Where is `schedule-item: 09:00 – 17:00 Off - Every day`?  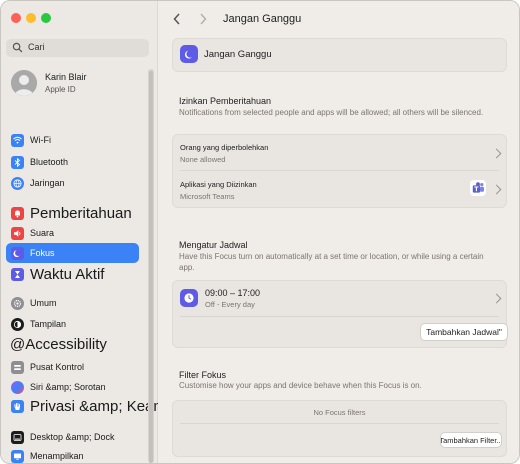
schedule-item: 09:00 – 17:00 Off - Every day is located at coordinates (339, 298).